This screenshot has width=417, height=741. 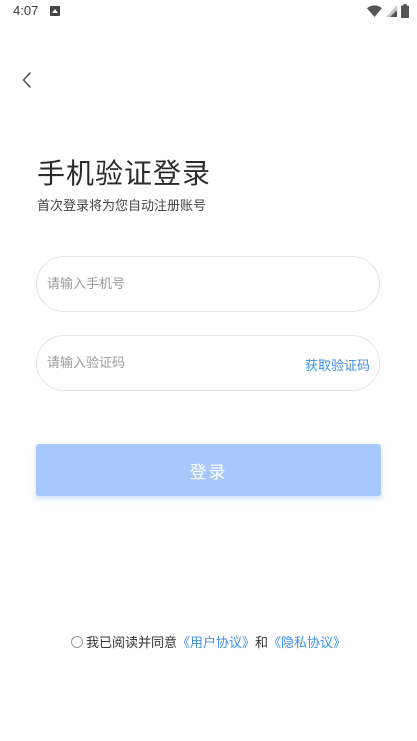 What do you see at coordinates (122, 206) in the screenshot?
I see `page-subtitle: 首次登录将为您自动注册账号` at bounding box center [122, 206].